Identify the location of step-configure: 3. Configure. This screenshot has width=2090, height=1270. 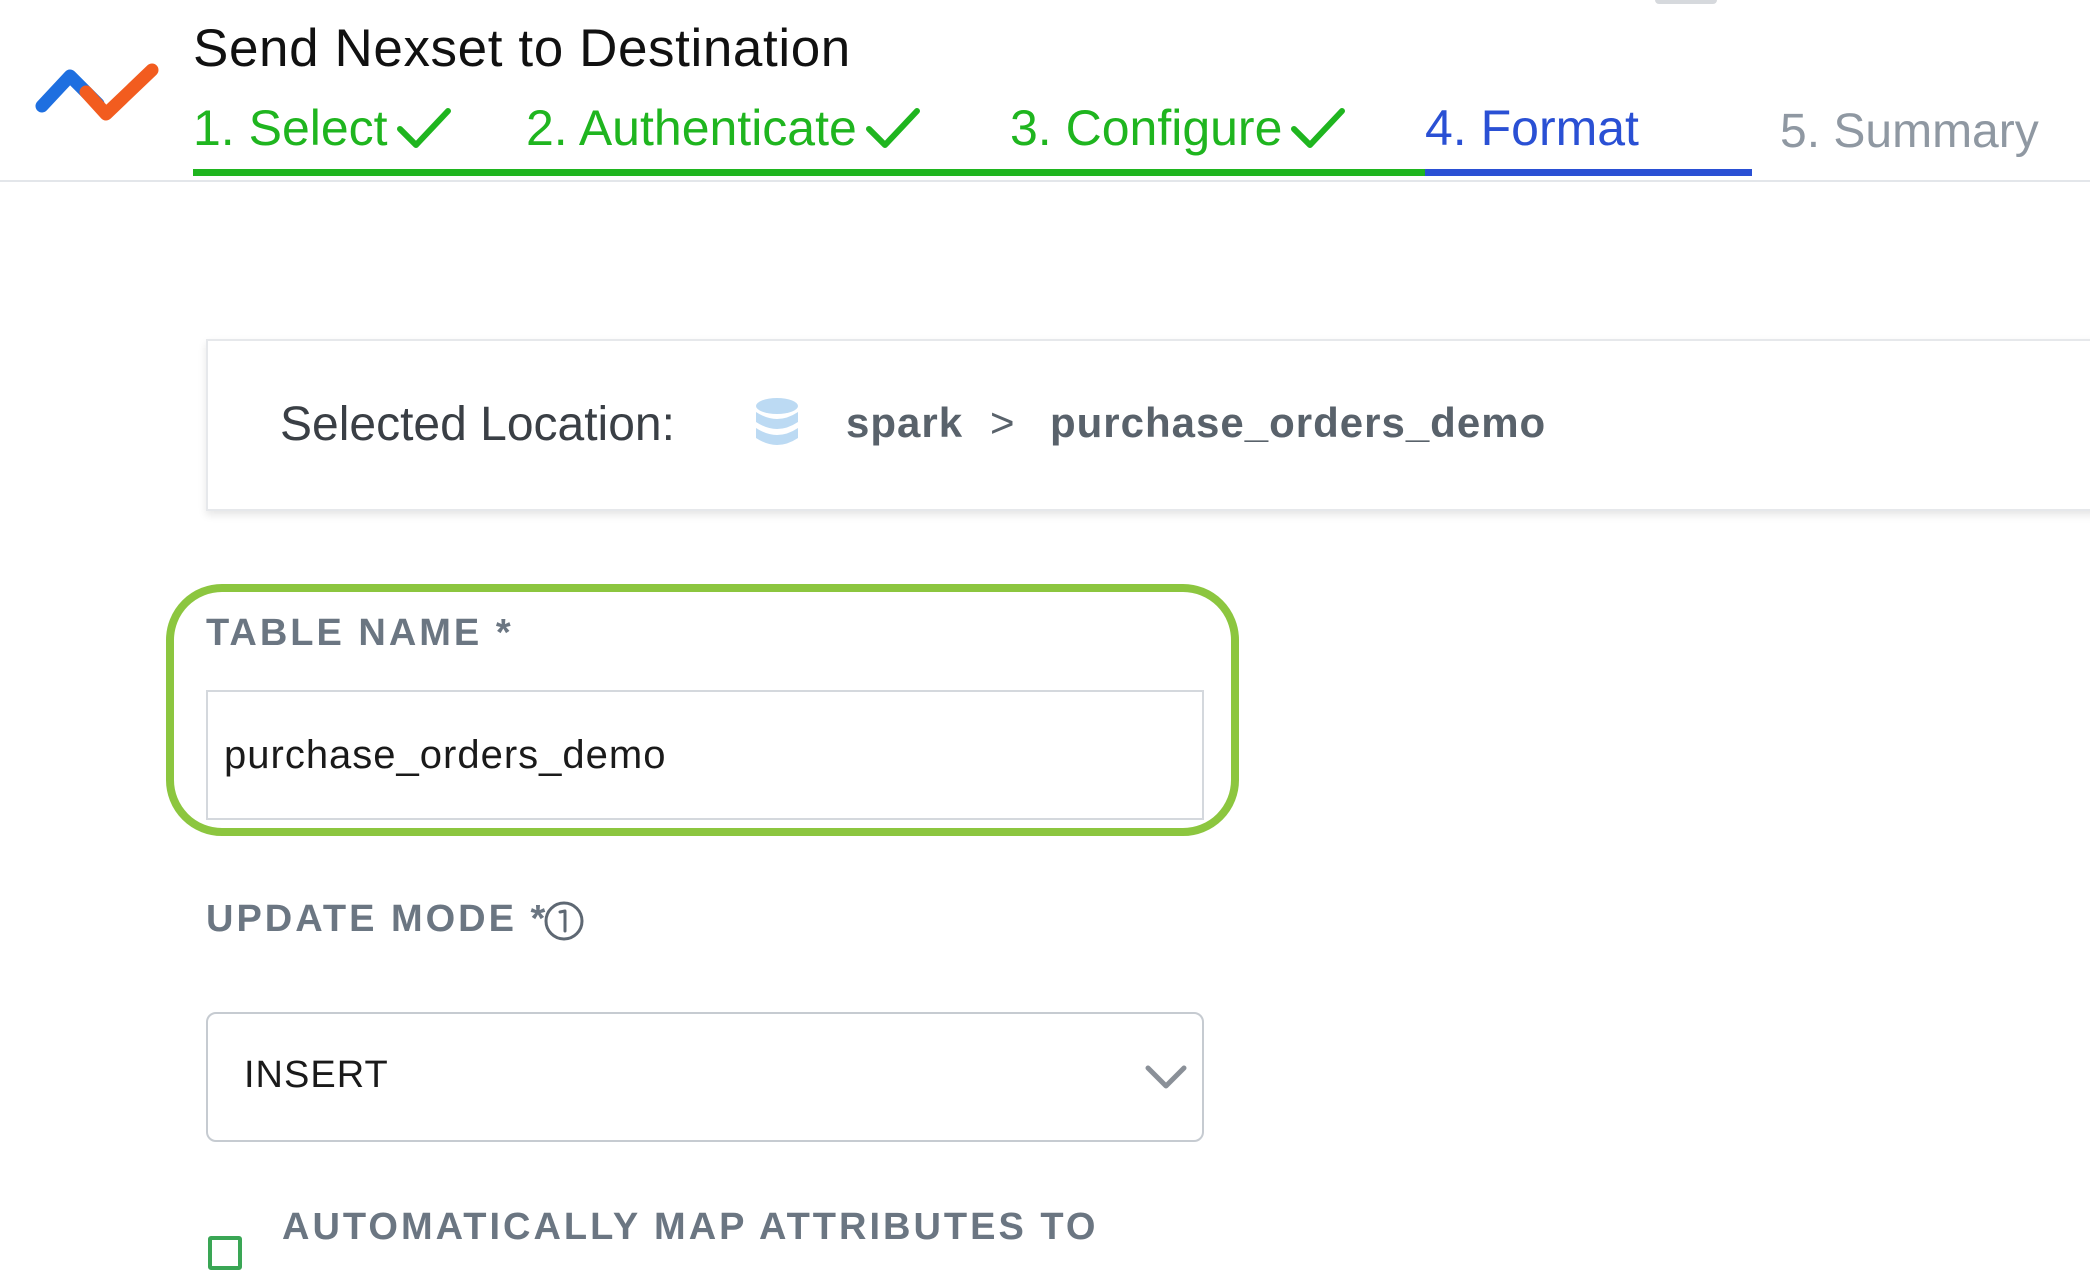
(1178, 128).